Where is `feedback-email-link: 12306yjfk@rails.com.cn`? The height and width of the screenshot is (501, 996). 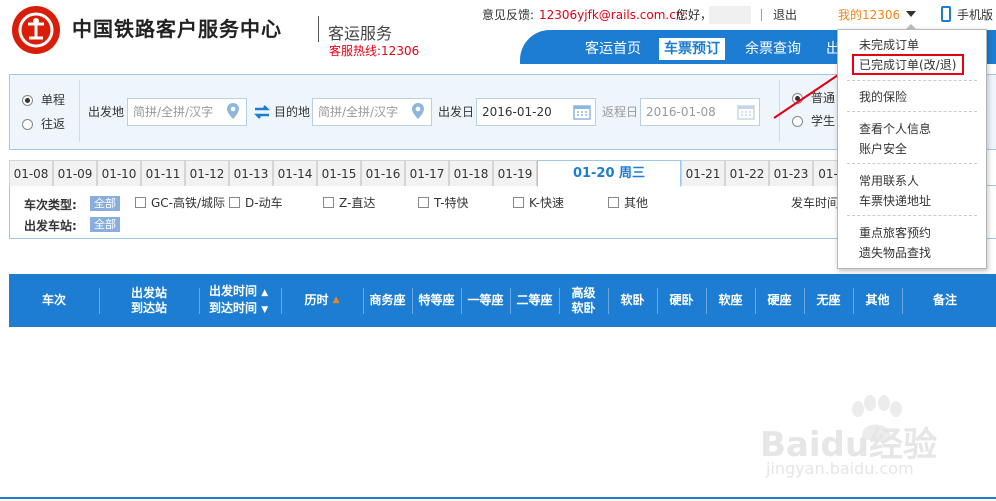 feedback-email-link: 12306yjfk@rails.com.cn is located at coordinates (611, 15).